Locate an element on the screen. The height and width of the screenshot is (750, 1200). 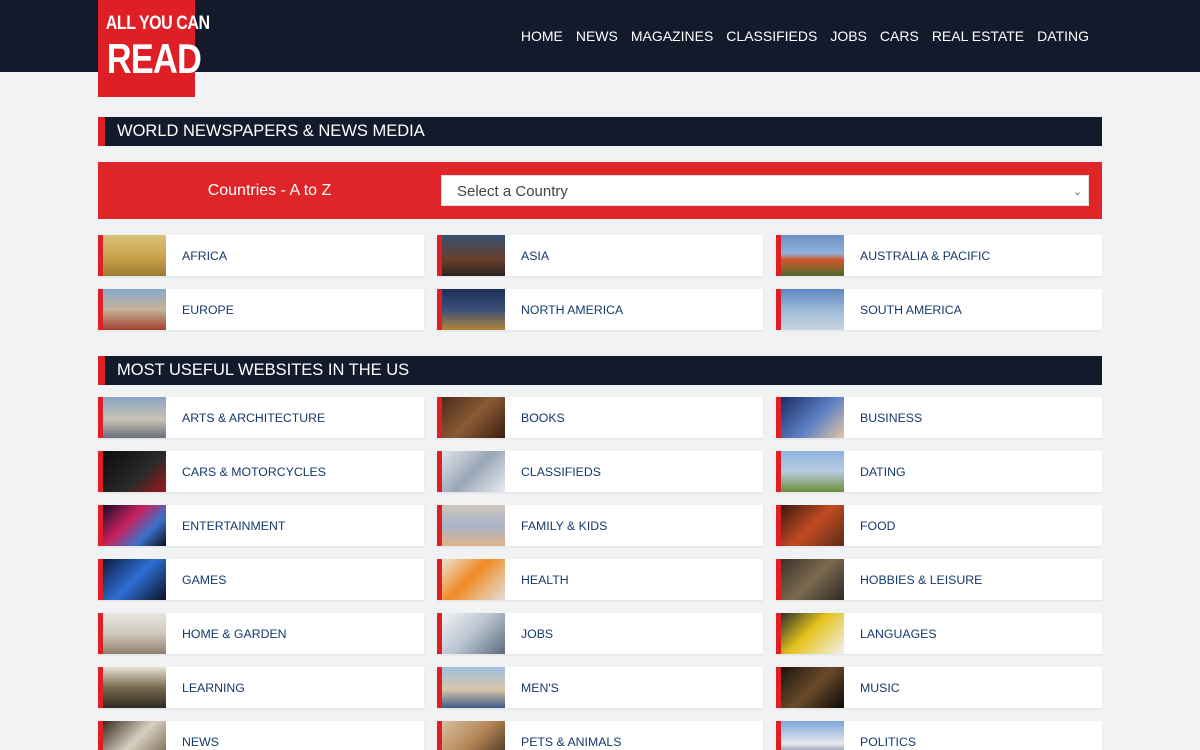
card-label: PETS & ANIMALS is located at coordinates (571, 742).